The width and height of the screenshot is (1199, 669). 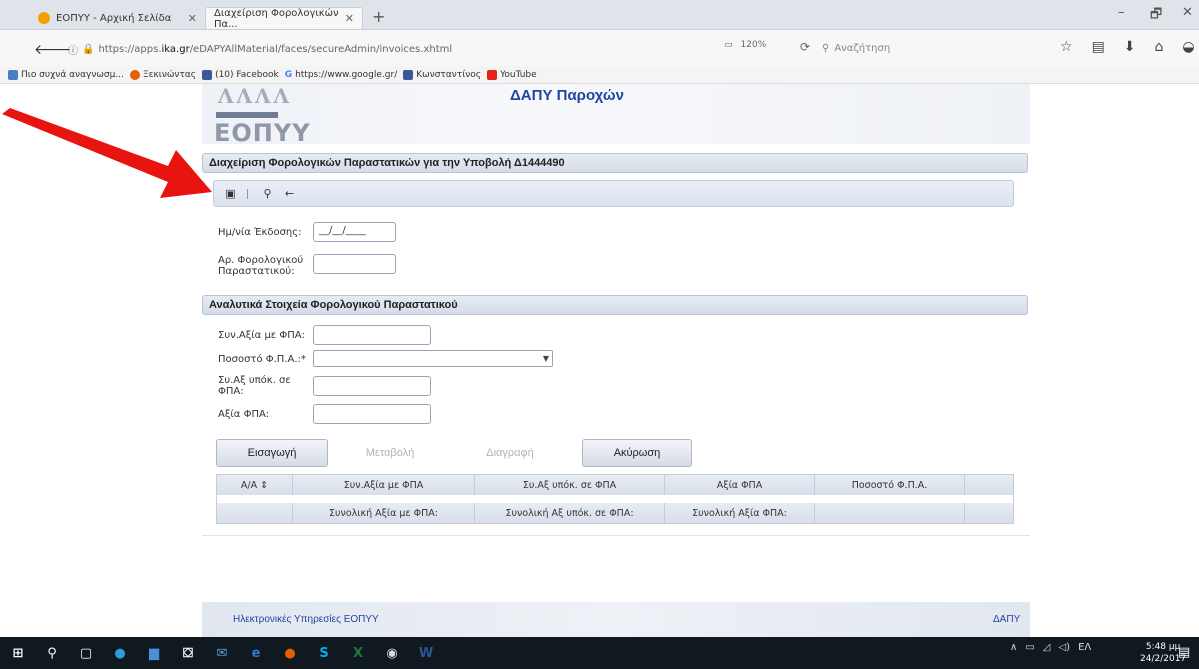 What do you see at coordinates (545, 358) in the screenshot?
I see `chevron-down-icon: ▼` at bounding box center [545, 358].